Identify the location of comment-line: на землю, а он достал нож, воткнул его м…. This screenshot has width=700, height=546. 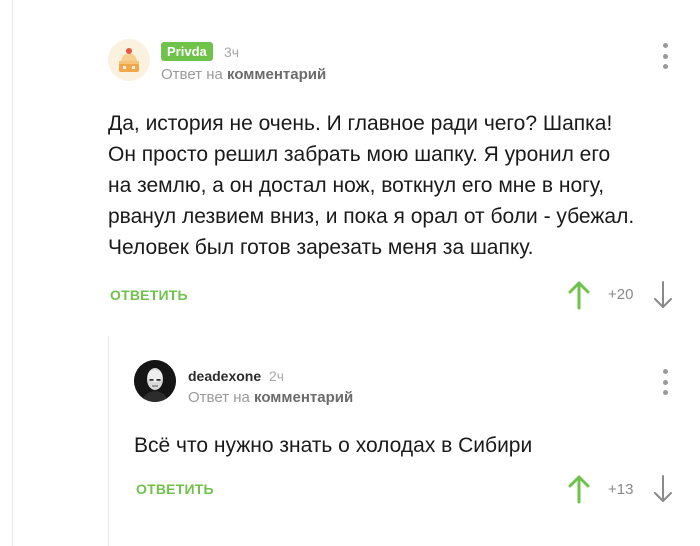
(356, 185).